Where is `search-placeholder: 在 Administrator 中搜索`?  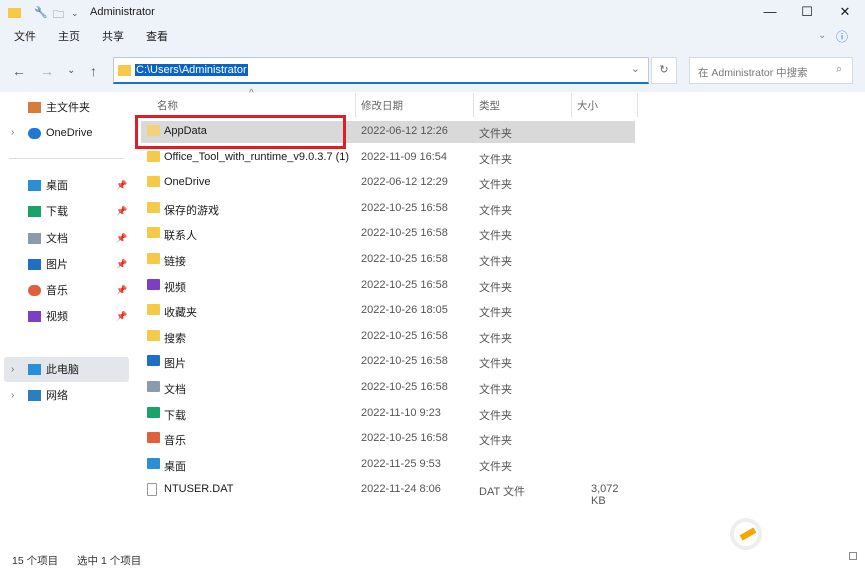 search-placeholder: 在 Administrator 中搜索 is located at coordinates (753, 73).